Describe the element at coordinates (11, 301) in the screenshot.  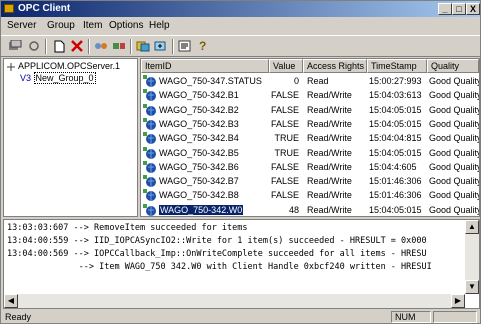
I see `scroll-left-icon: ◀` at that location.